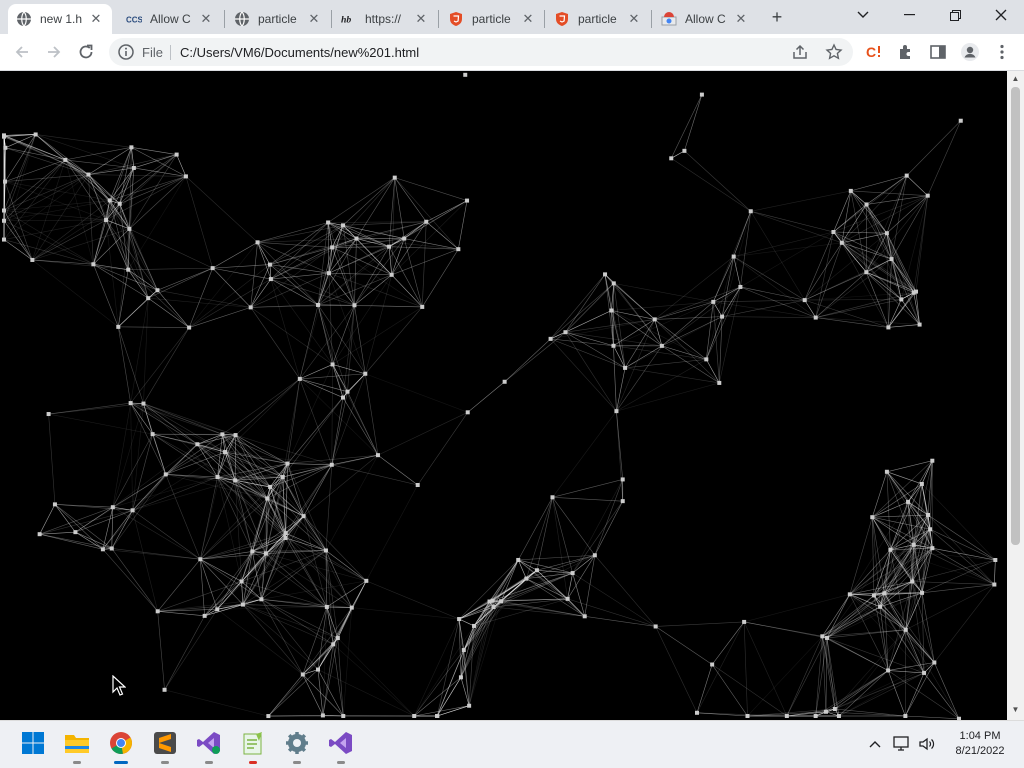 This screenshot has height=768, width=1024. I want to click on taskbar-notepad-plus-plus, so click(253, 747).